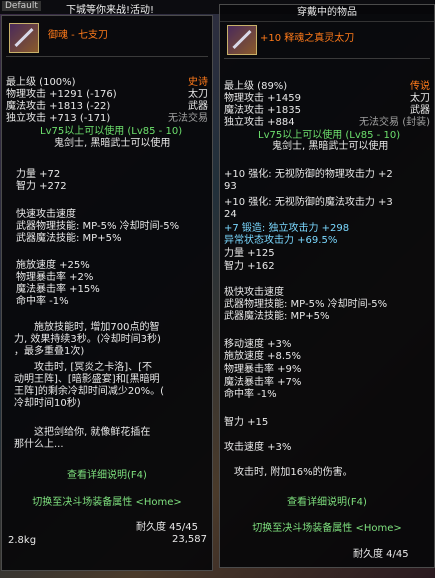 Image resolution: width=435 pixels, height=578 pixels. Describe the element at coordinates (249, 266) in the screenshot. I see `stat-intelligence: 智力 +162` at that location.